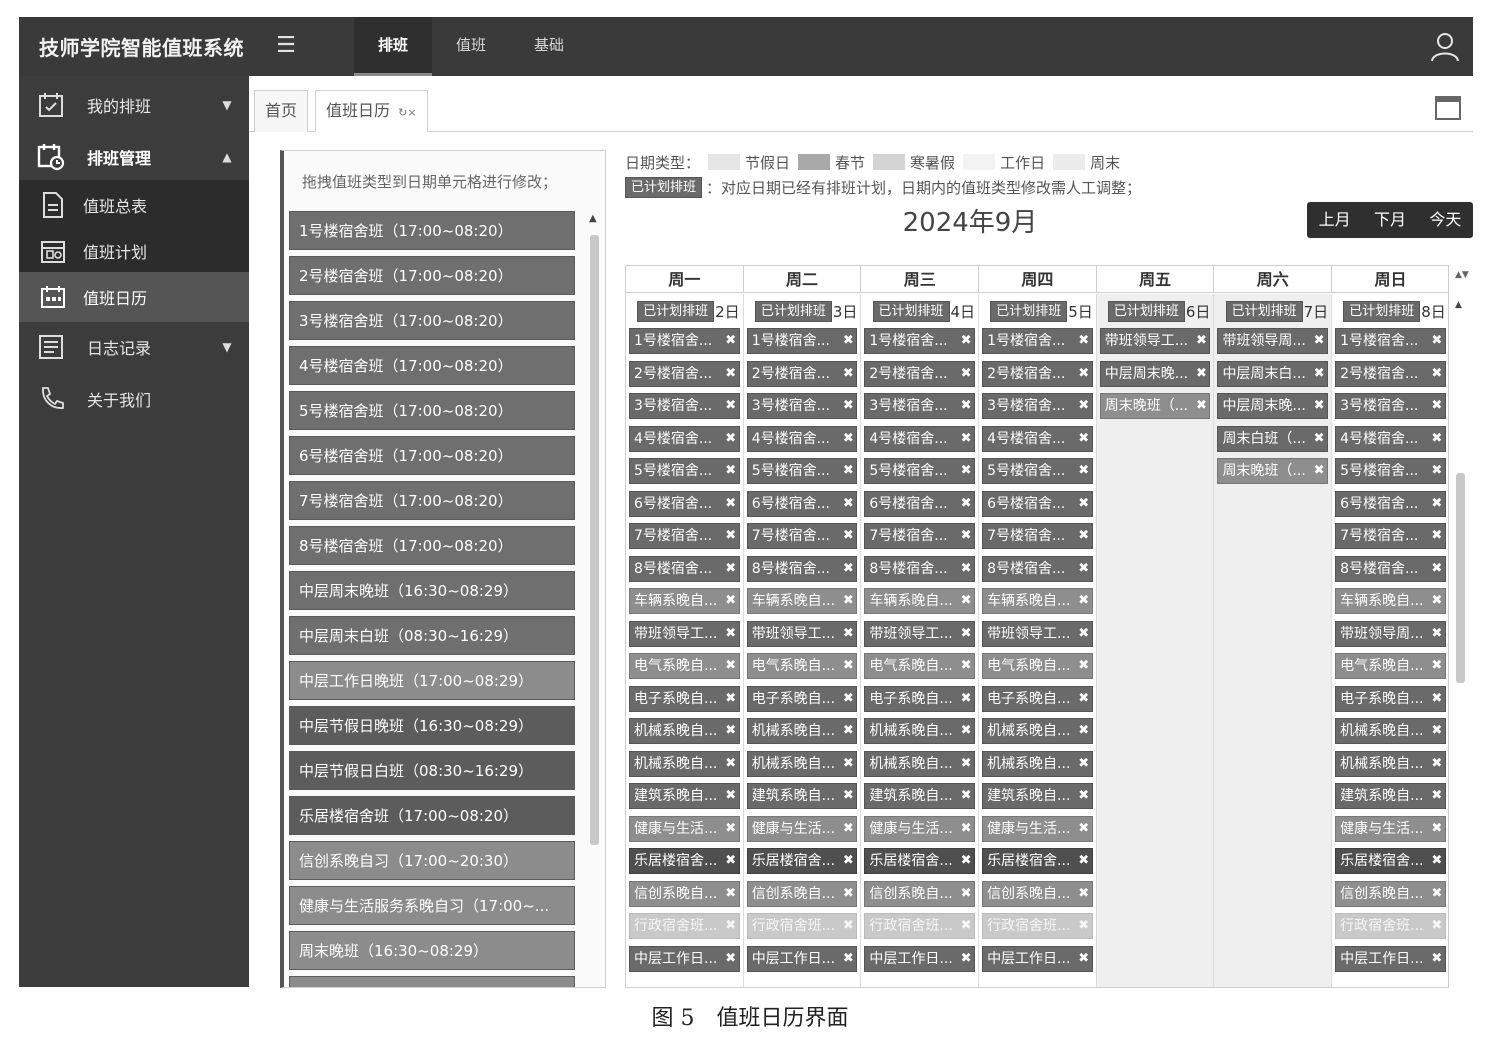 This screenshot has width=1500, height=1051. Describe the element at coordinates (1155, 640) in the screenshot. I see `day-cell: 已计划排班 6日 带班领导工... ✖ 中层周末晚... ✖ 周末晚班（... ✖` at that location.